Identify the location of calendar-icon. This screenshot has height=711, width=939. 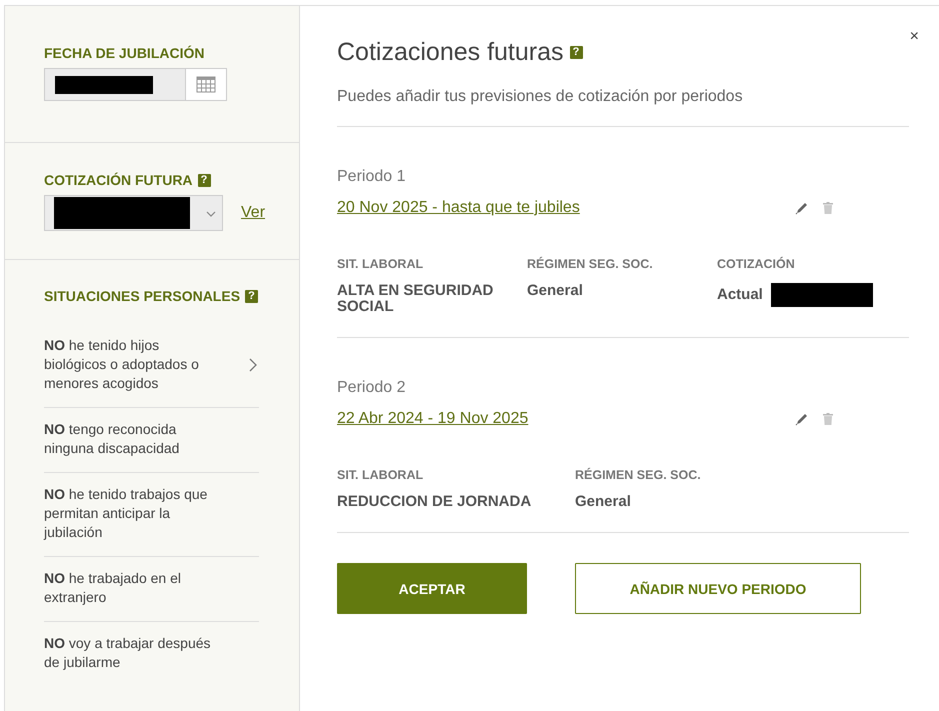
(206, 84).